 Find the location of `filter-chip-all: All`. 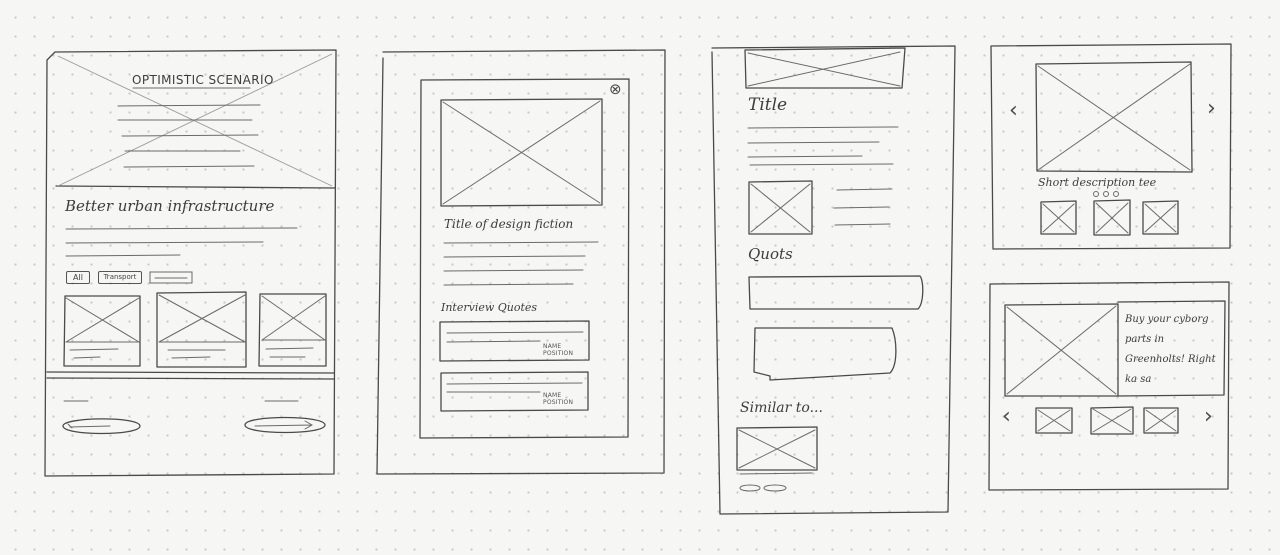

filter-chip-all: All is located at coordinates (78, 277).